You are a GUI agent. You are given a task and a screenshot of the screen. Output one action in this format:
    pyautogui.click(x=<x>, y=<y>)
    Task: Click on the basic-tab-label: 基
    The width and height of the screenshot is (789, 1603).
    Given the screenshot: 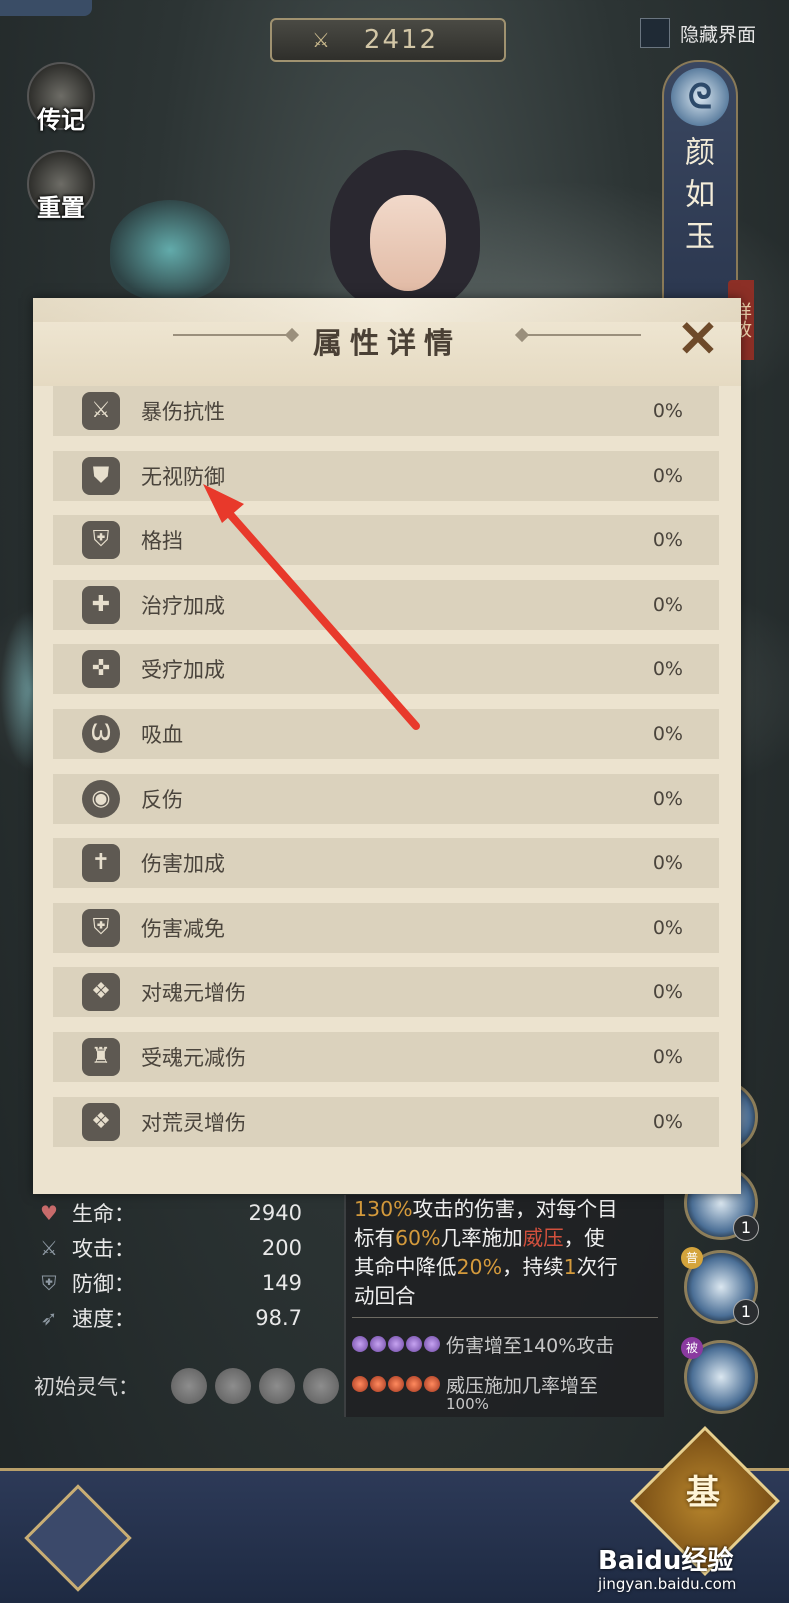 What is the action you would take?
    pyautogui.click(x=703, y=1493)
    